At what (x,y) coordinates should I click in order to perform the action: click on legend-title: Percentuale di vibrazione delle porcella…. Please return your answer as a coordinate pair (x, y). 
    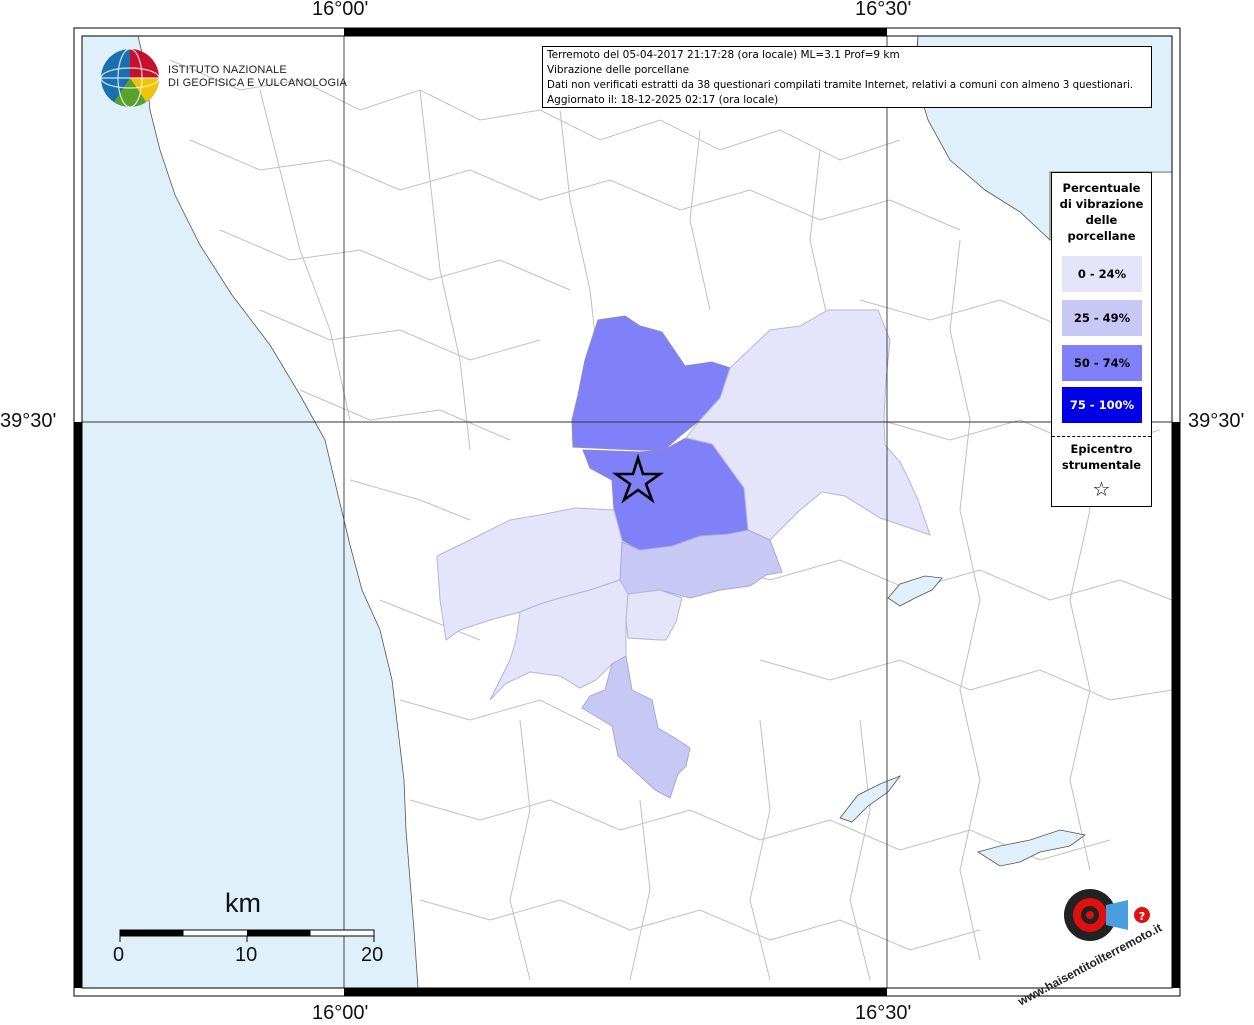
    Looking at the image, I should click on (1101, 212).